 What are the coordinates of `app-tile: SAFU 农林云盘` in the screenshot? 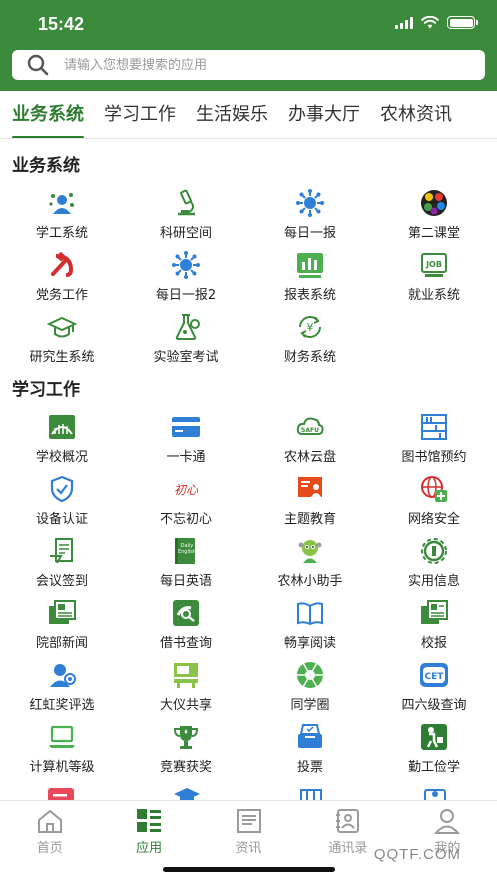 It's located at (310, 437).